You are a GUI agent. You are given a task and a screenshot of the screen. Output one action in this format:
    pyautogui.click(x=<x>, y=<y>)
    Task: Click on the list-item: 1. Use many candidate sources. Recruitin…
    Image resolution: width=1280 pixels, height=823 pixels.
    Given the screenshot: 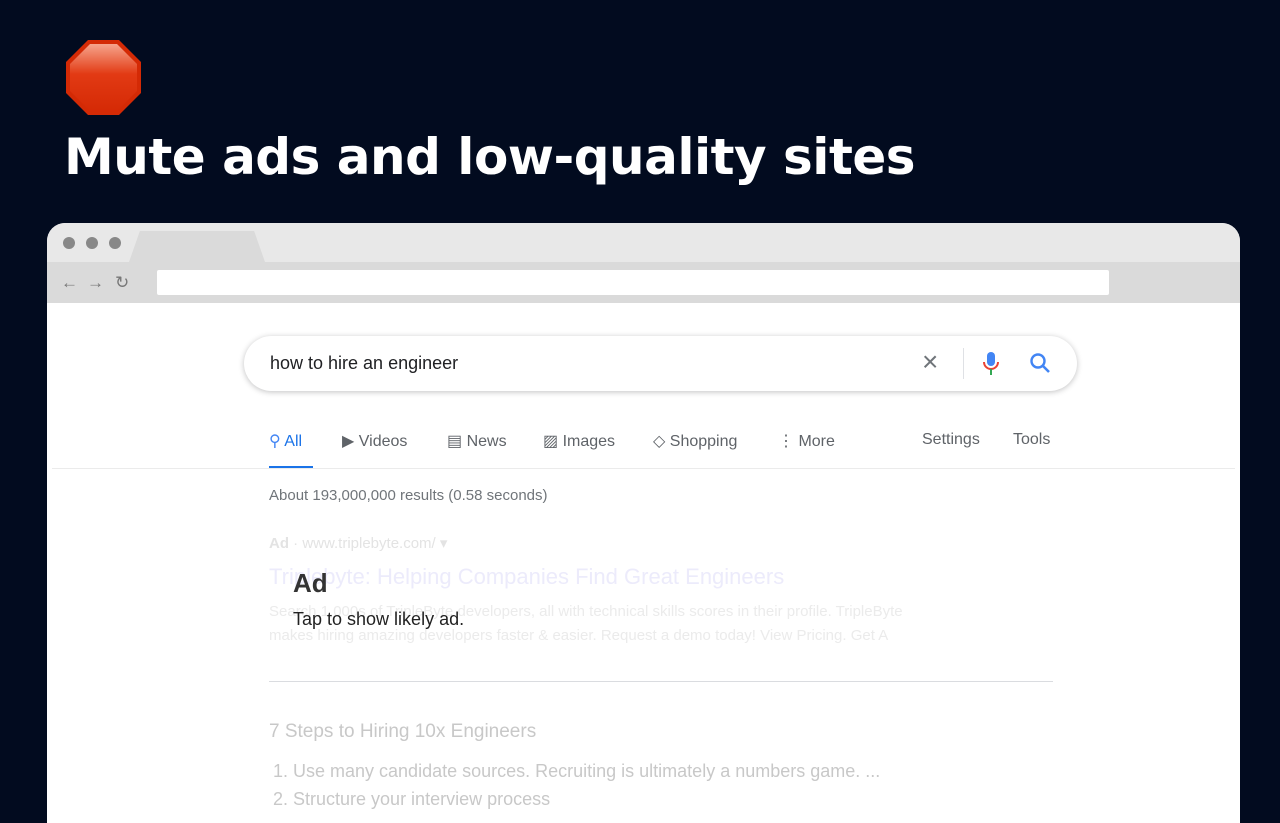 What is the action you would take?
    pyautogui.click(x=577, y=771)
    